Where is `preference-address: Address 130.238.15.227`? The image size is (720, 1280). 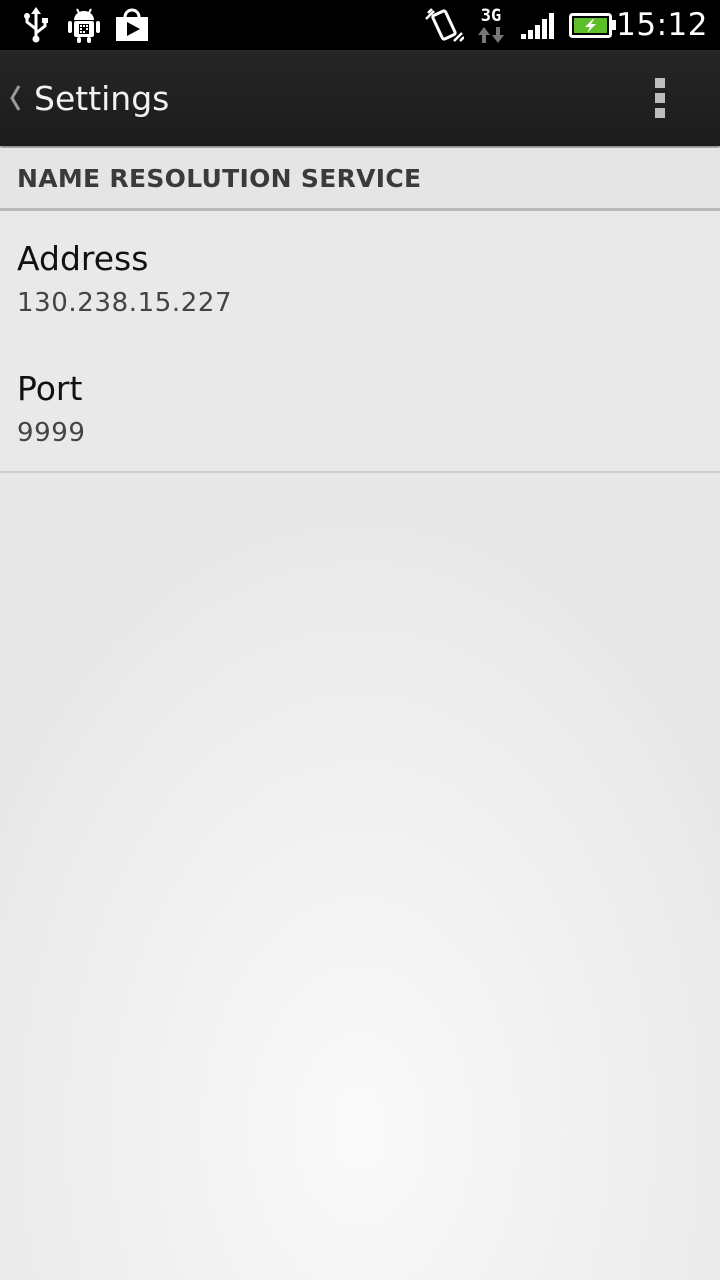 preference-address: Address 130.238.15.227 is located at coordinates (360, 277).